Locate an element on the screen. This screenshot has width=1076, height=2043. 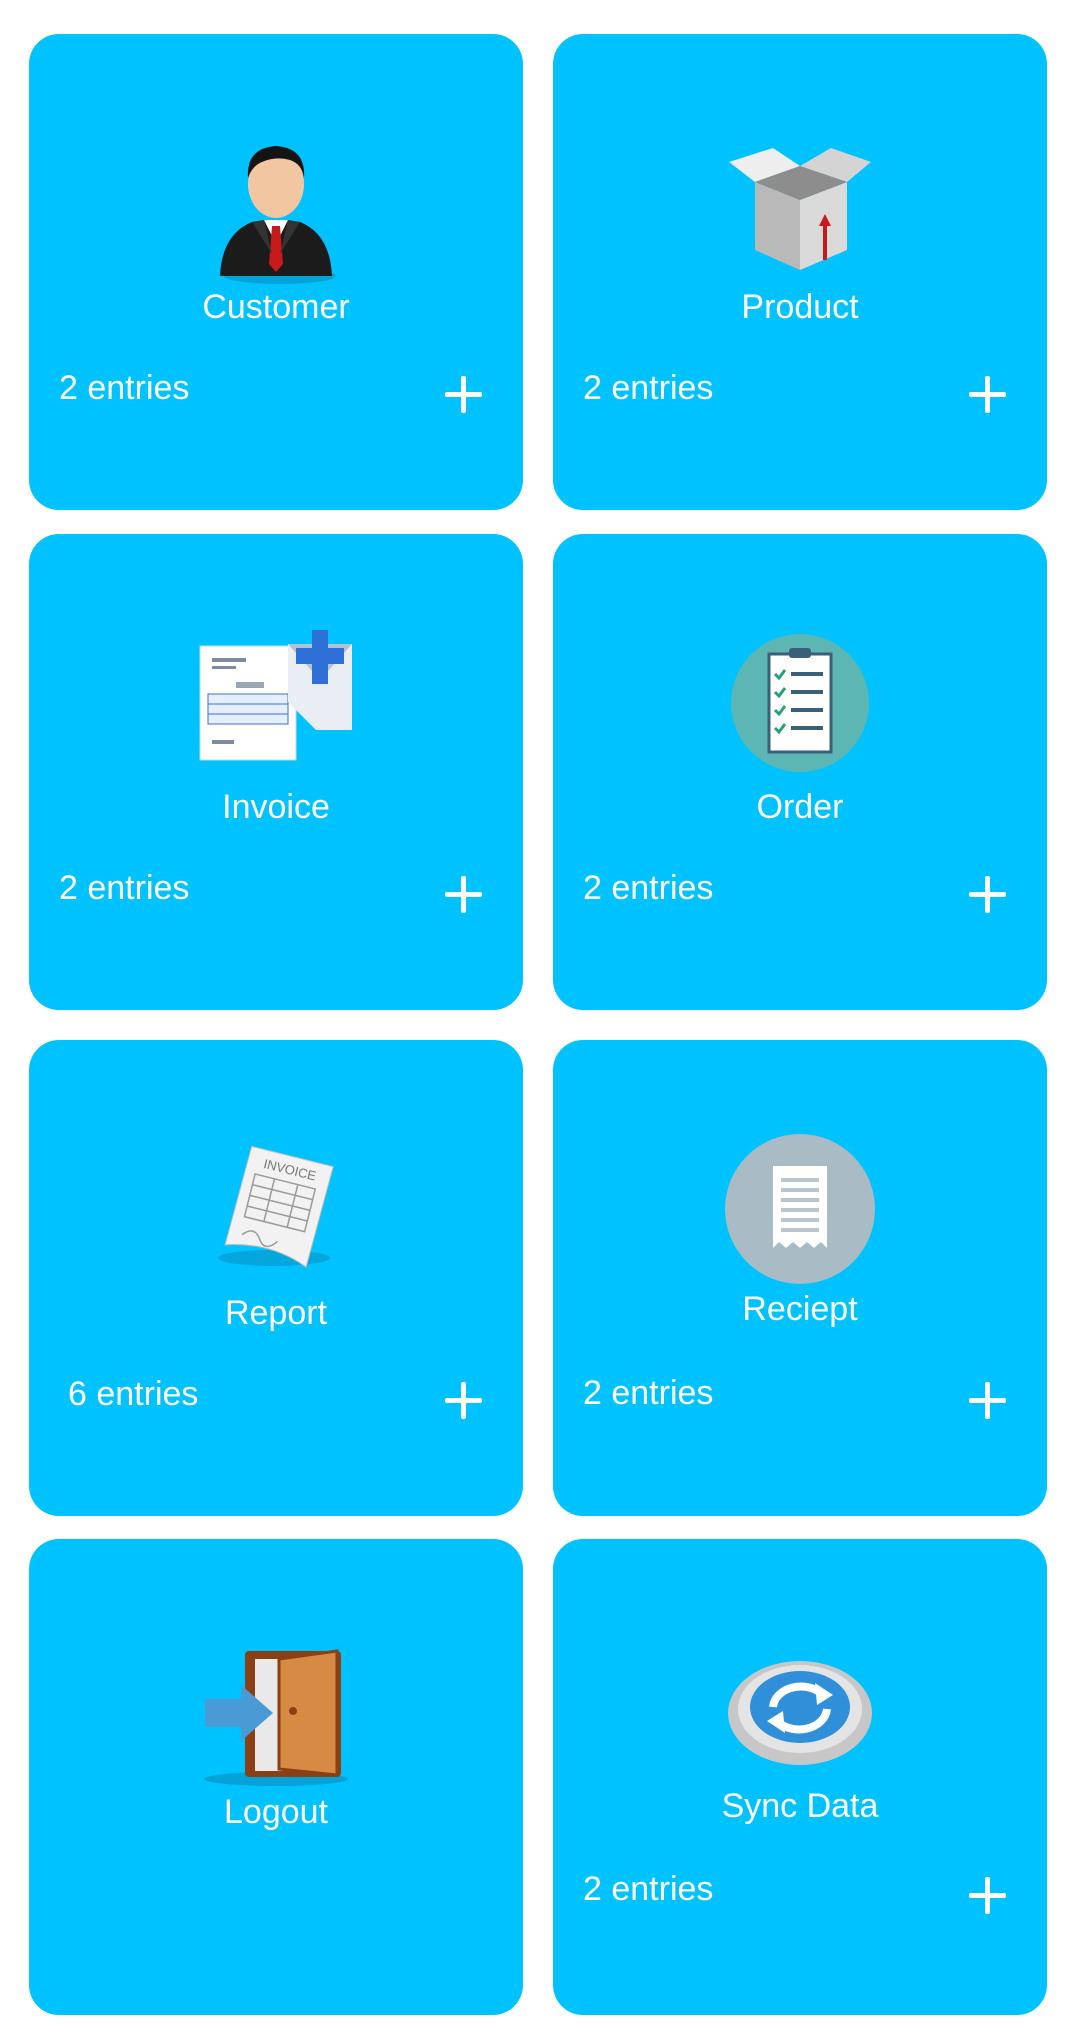
tile-product: Product 2 entries is located at coordinates (800, 272).